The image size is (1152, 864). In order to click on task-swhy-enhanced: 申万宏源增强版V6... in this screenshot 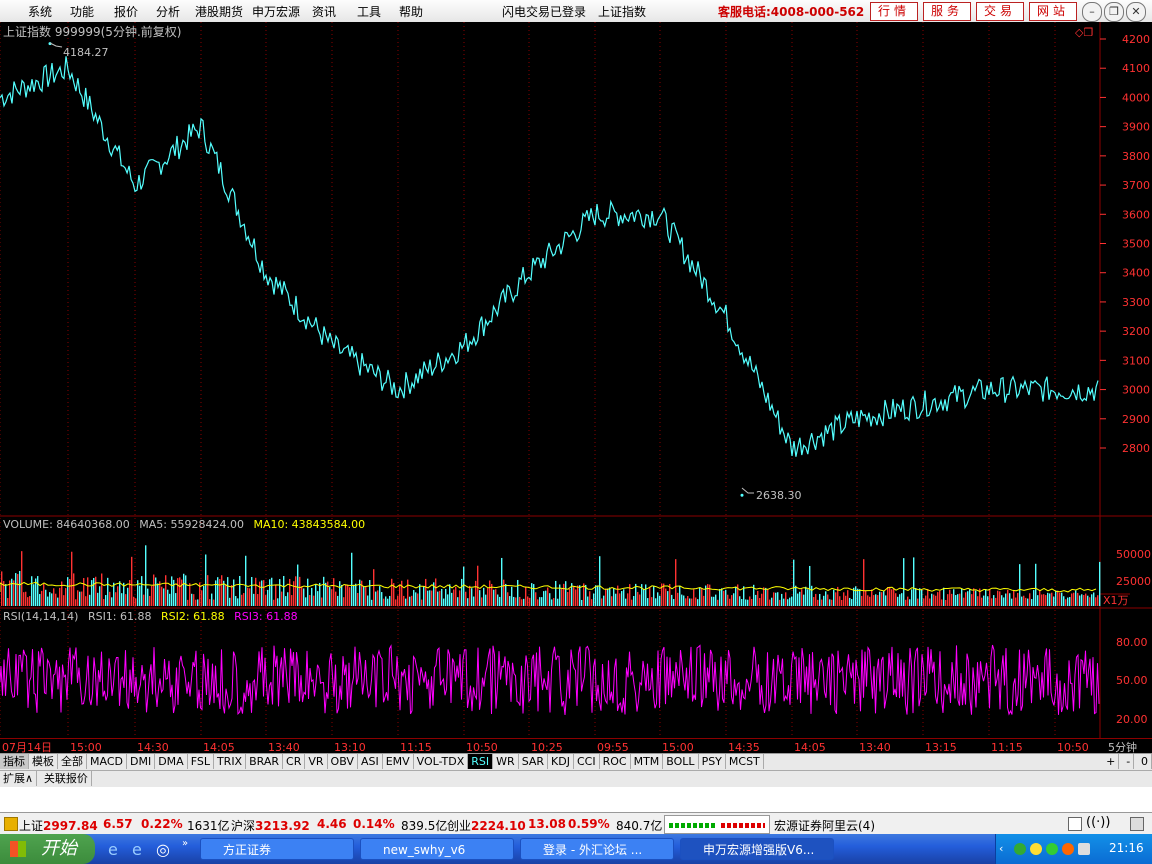, I will do `click(757, 849)`.